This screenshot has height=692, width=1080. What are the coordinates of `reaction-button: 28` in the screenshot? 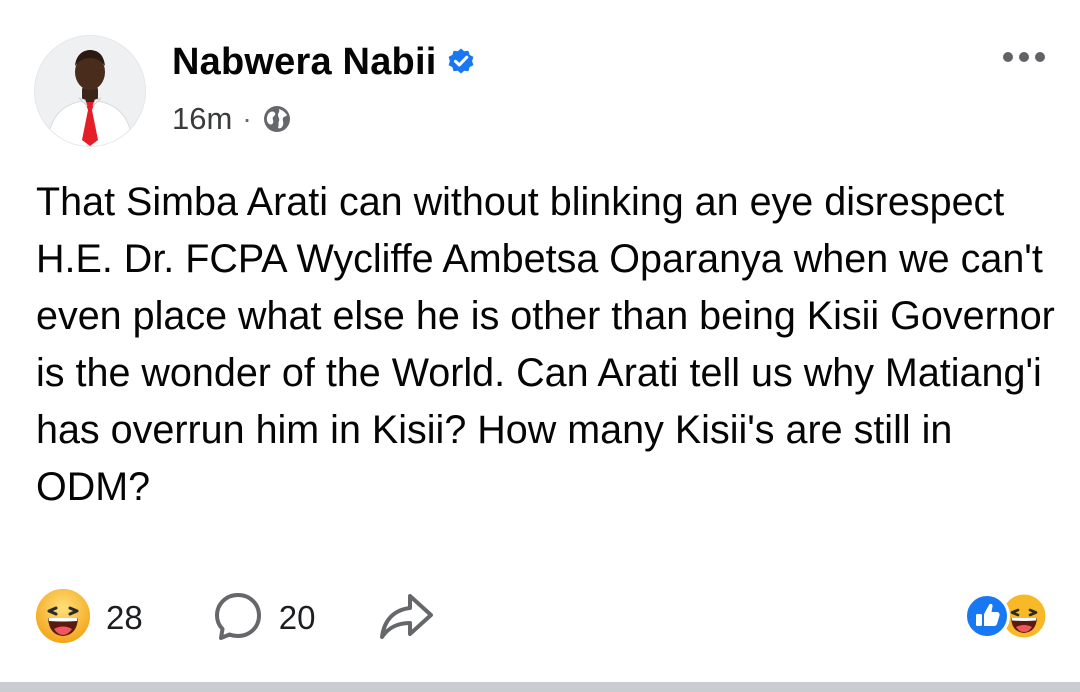 It's located at (88, 618).